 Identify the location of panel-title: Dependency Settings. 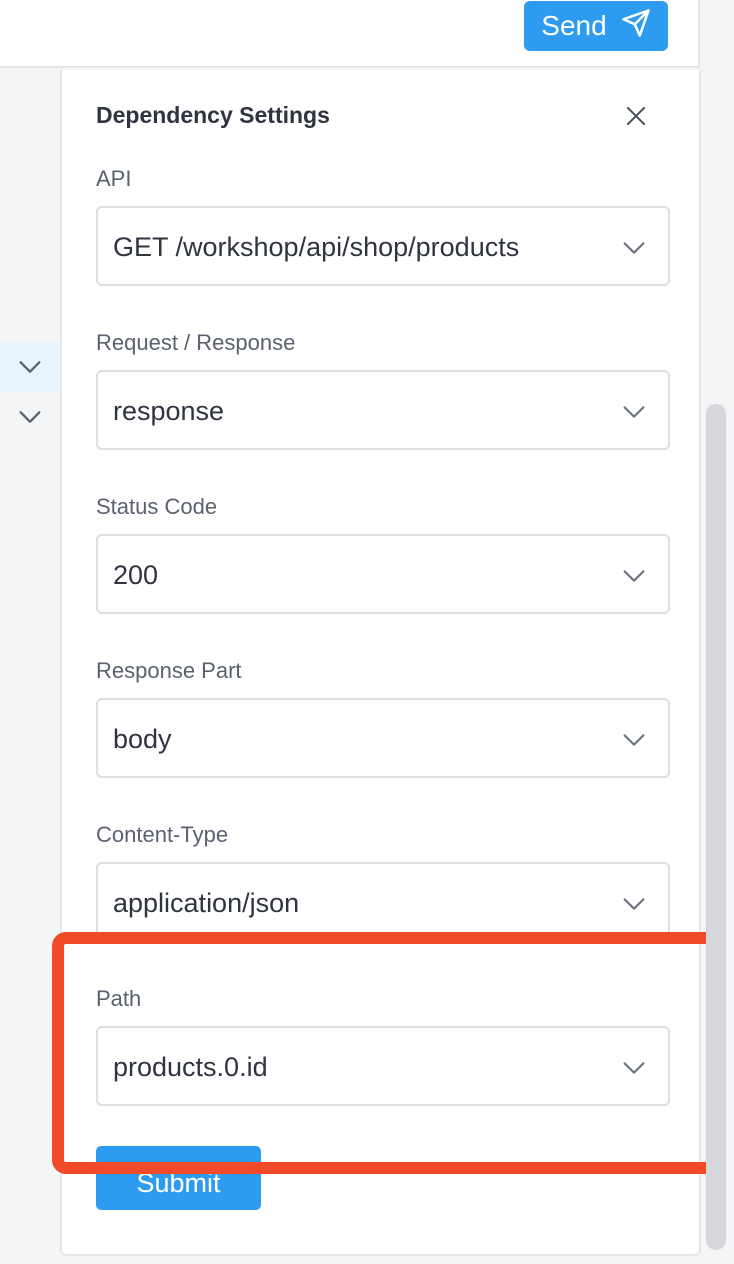
(213, 115).